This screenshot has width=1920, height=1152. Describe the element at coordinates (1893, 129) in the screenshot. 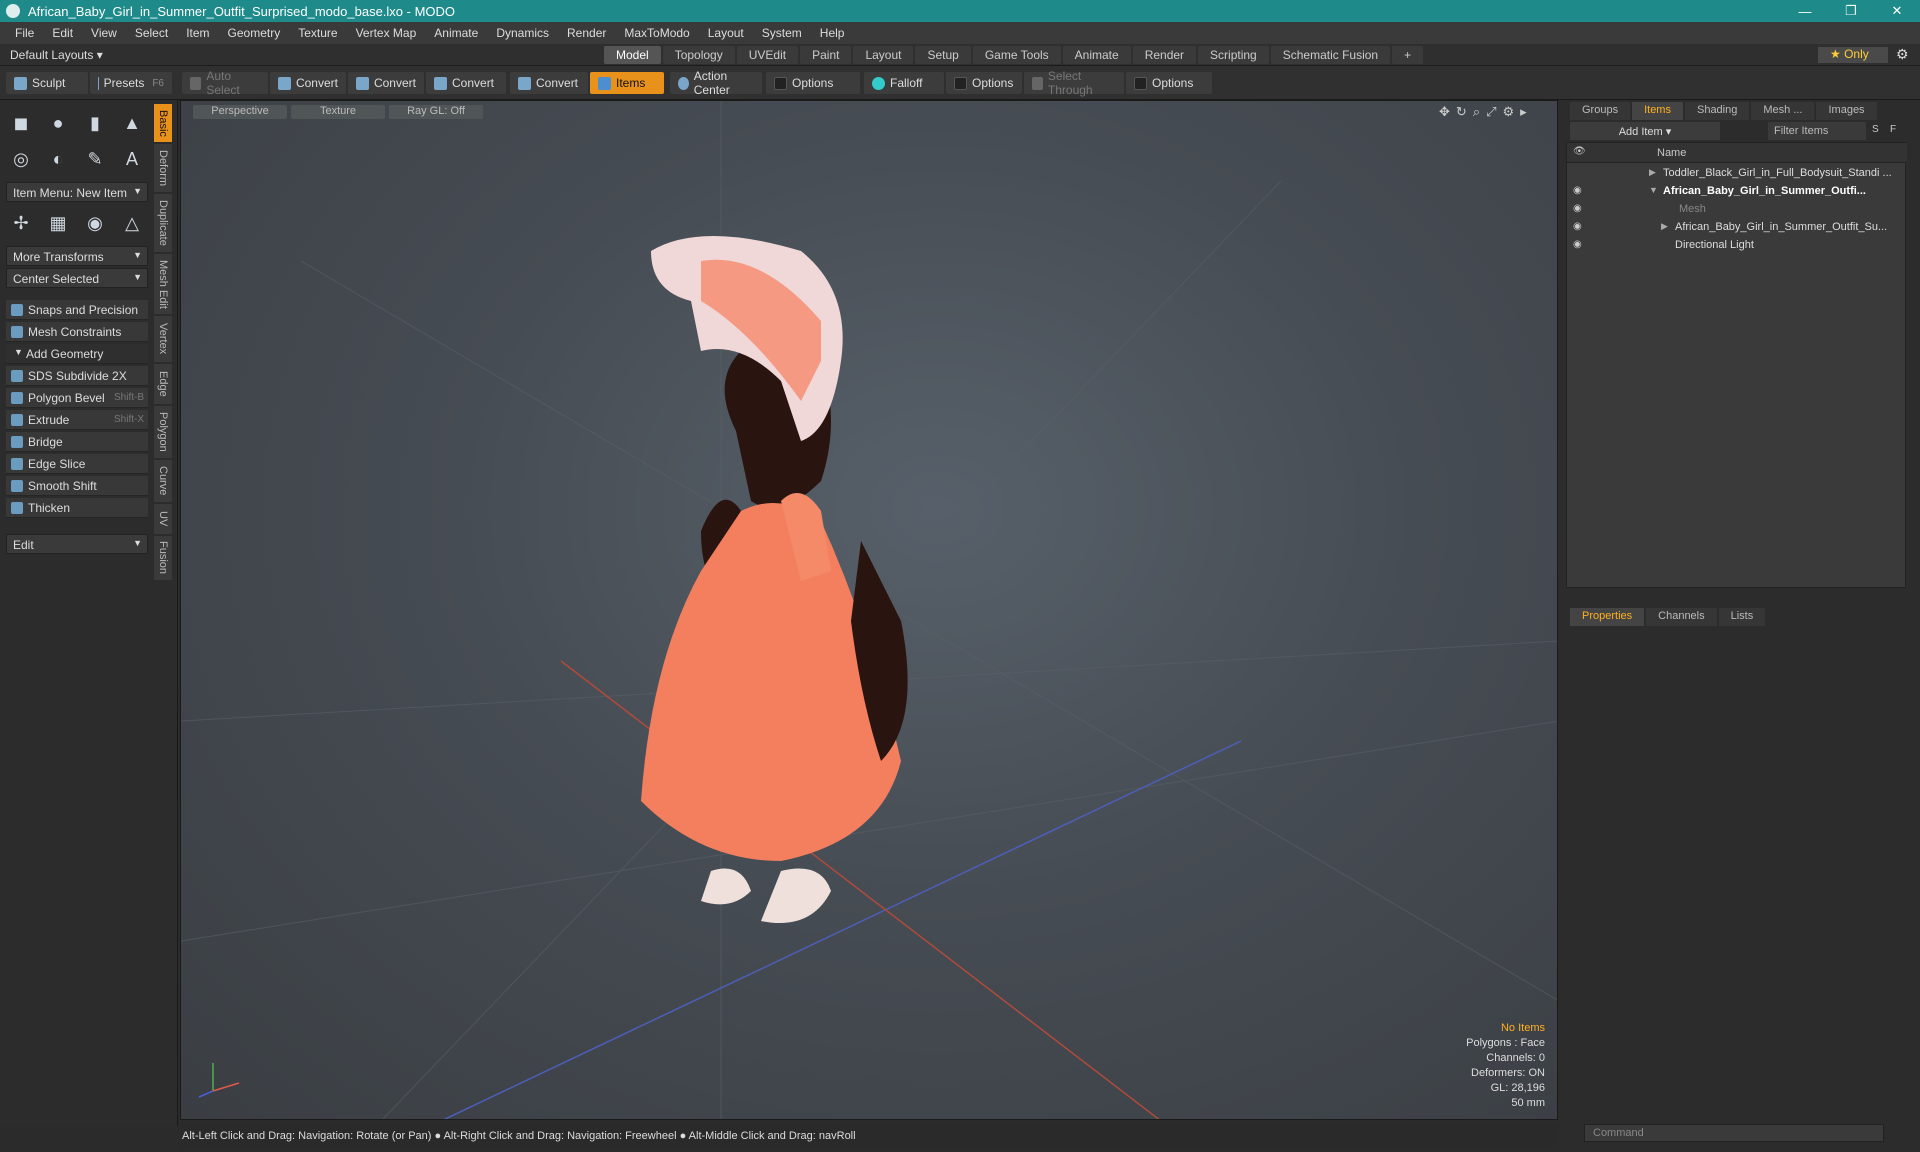

I see `f-button: F` at that location.